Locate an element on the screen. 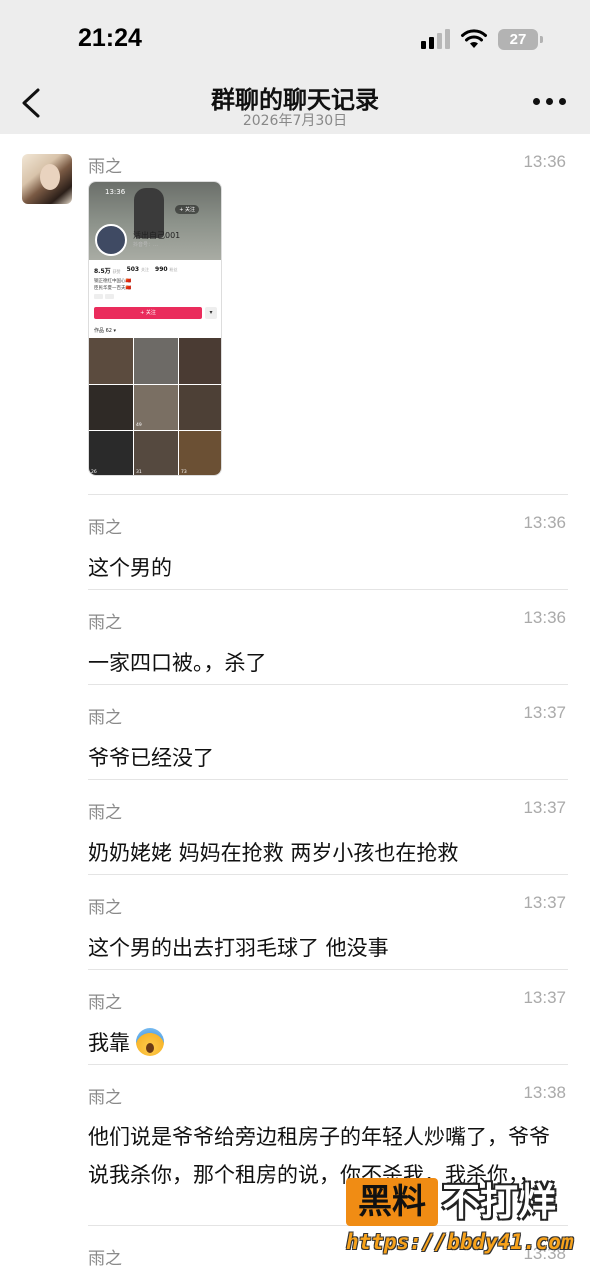 The width and height of the screenshot is (590, 1280). face-screaming-in-fear-icon is located at coordinates (150, 1042).